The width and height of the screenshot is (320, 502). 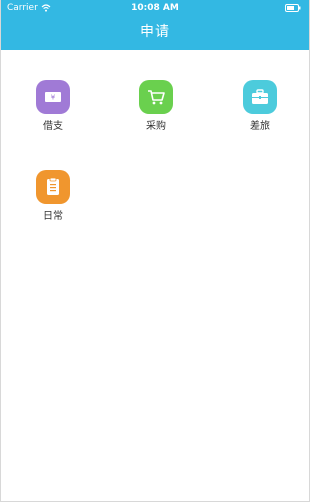 I want to click on tile-daily: 日常, so click(x=53, y=196).